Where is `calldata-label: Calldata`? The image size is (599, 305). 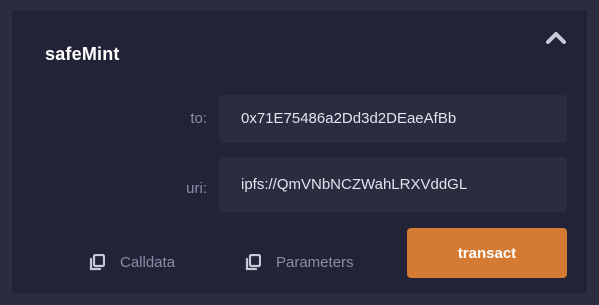 calldata-label: Calldata is located at coordinates (148, 262).